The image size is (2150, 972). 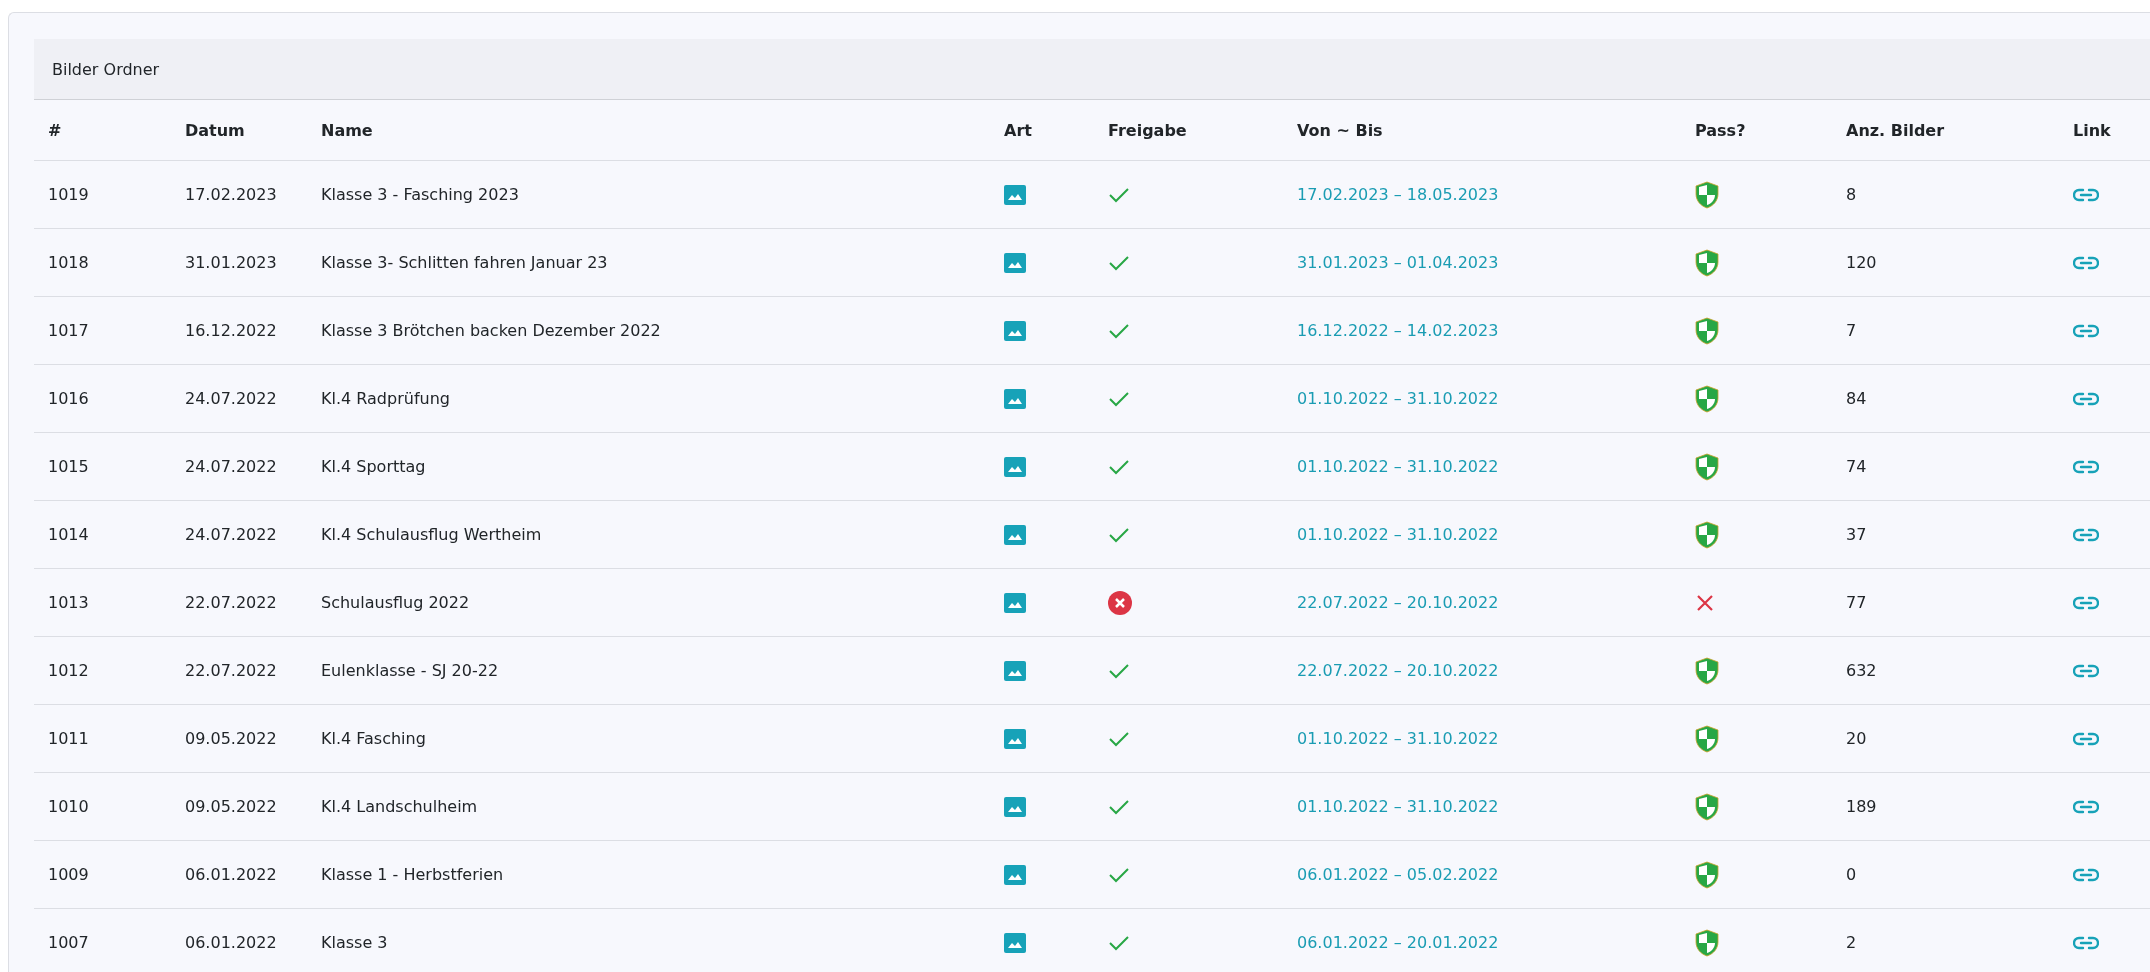 What do you see at coordinates (1482, 194) in the screenshot?
I see `date-range-link: 17.02.2023 – 18.05.2023` at bounding box center [1482, 194].